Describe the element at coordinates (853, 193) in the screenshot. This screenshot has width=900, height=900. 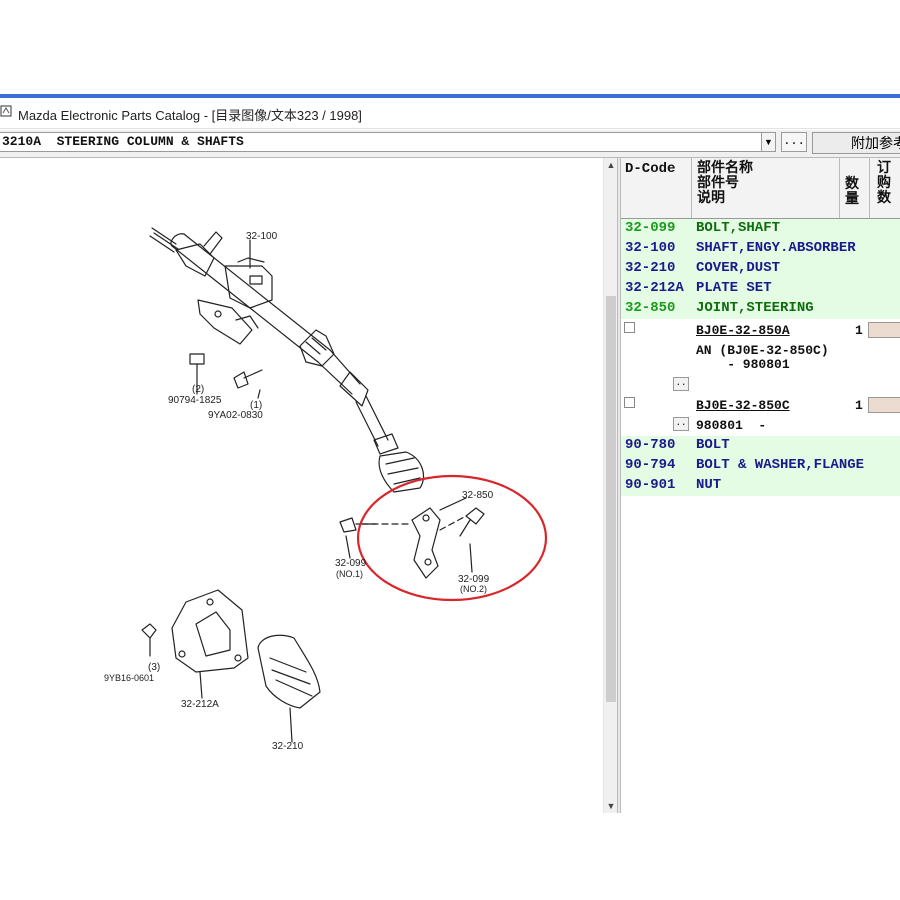
I see `header-qty: 数量` at that location.